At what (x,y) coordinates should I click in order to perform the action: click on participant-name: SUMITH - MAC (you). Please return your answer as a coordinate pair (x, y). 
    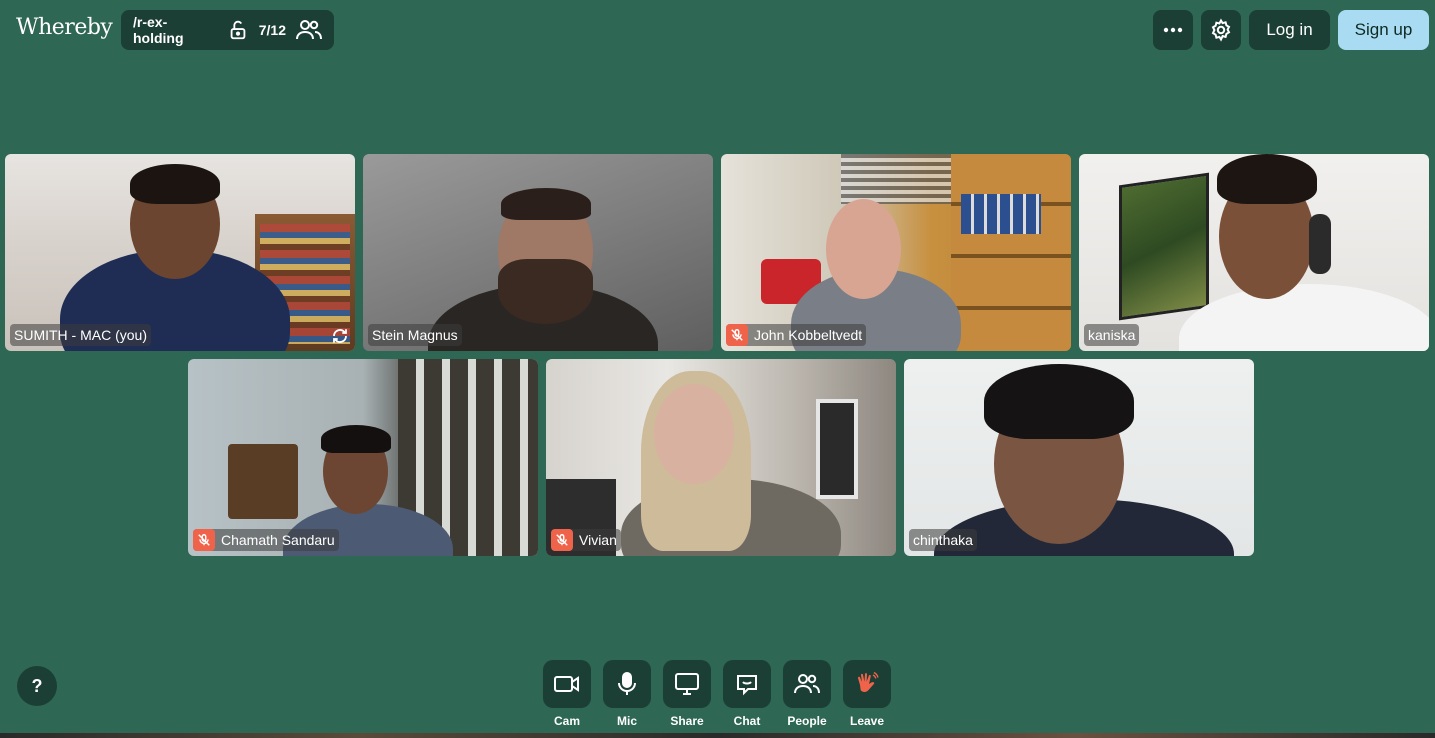
    Looking at the image, I should click on (80, 335).